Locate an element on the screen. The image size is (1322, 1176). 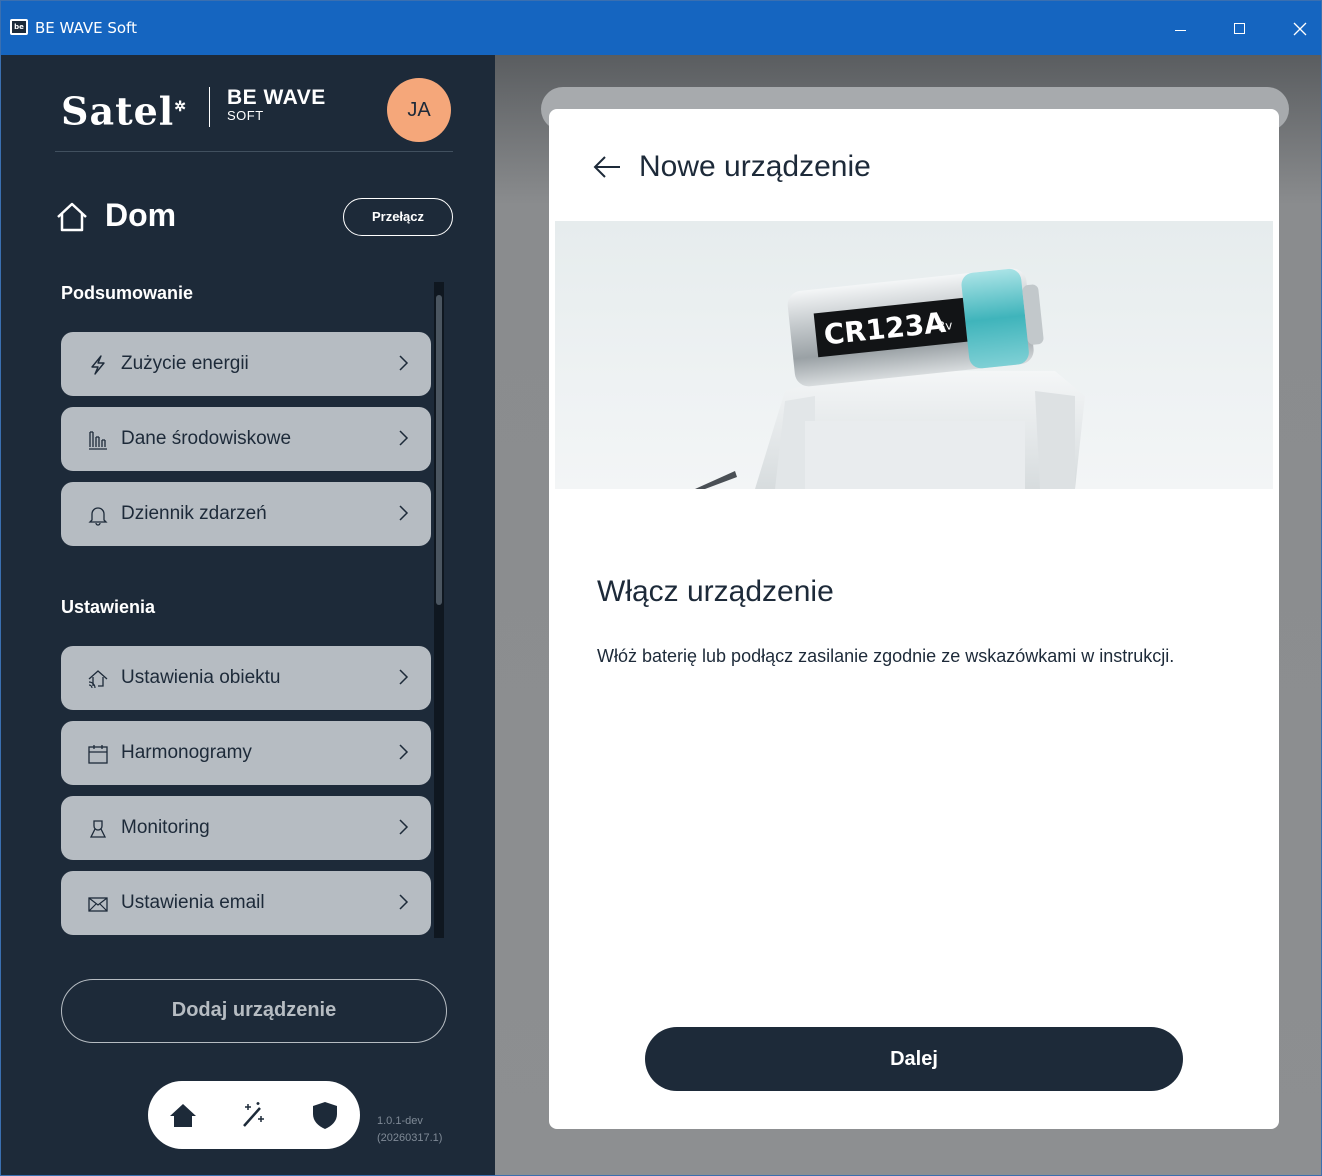
menu-item-event-log: Dziennik zdarzeń is located at coordinates (246, 514).